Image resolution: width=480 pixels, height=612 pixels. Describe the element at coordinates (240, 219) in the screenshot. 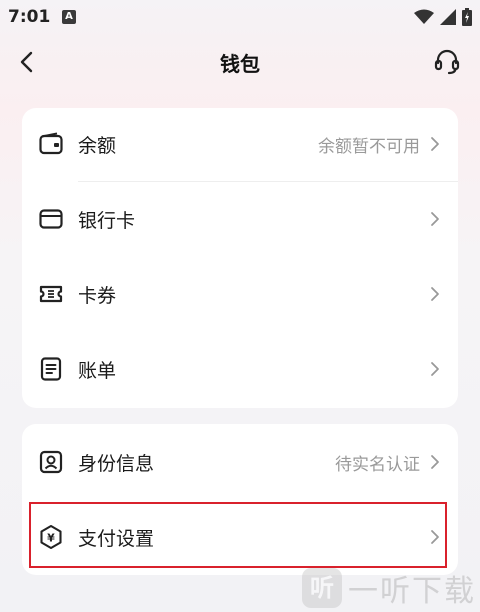

I see `menu-item-bank-card: 银行卡` at that location.